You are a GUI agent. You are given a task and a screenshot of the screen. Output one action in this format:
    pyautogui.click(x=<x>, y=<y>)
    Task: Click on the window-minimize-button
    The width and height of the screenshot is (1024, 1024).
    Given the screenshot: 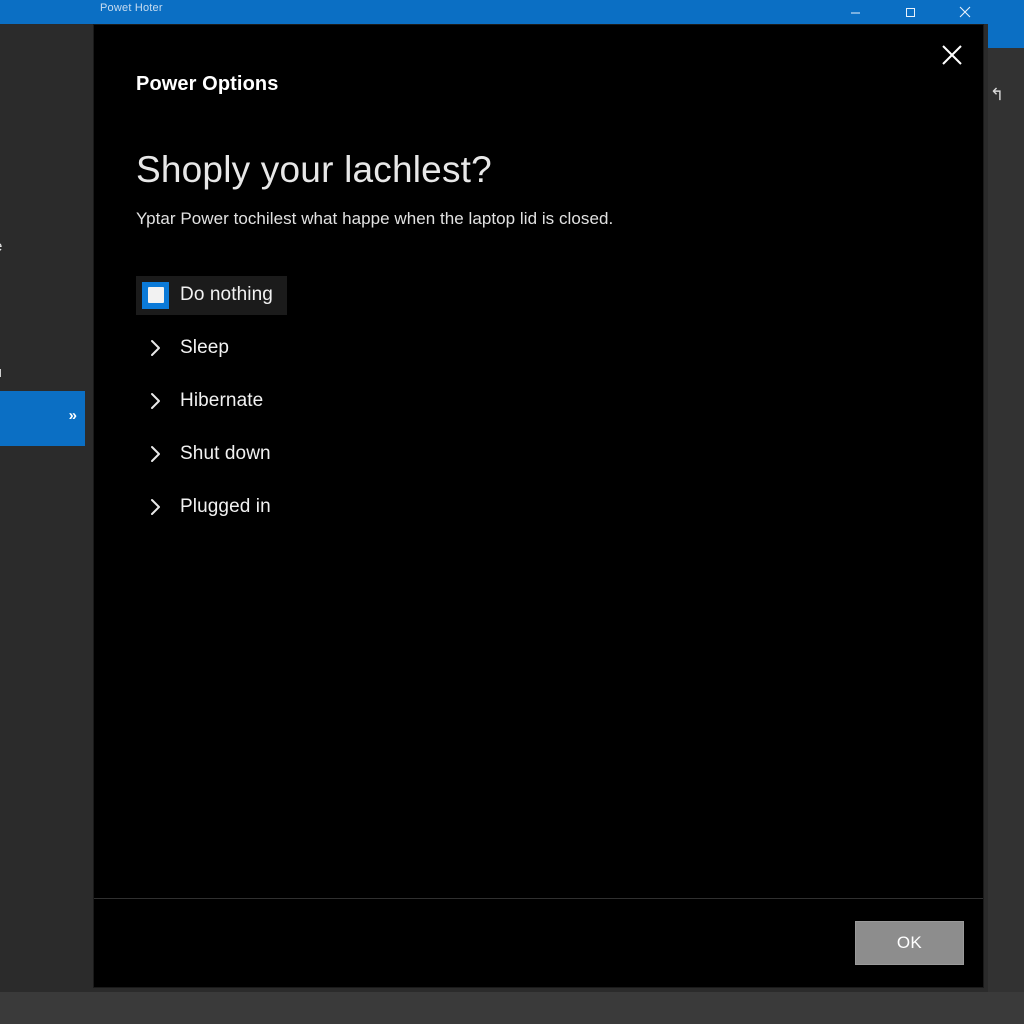 What is the action you would take?
    pyautogui.click(x=855, y=12)
    